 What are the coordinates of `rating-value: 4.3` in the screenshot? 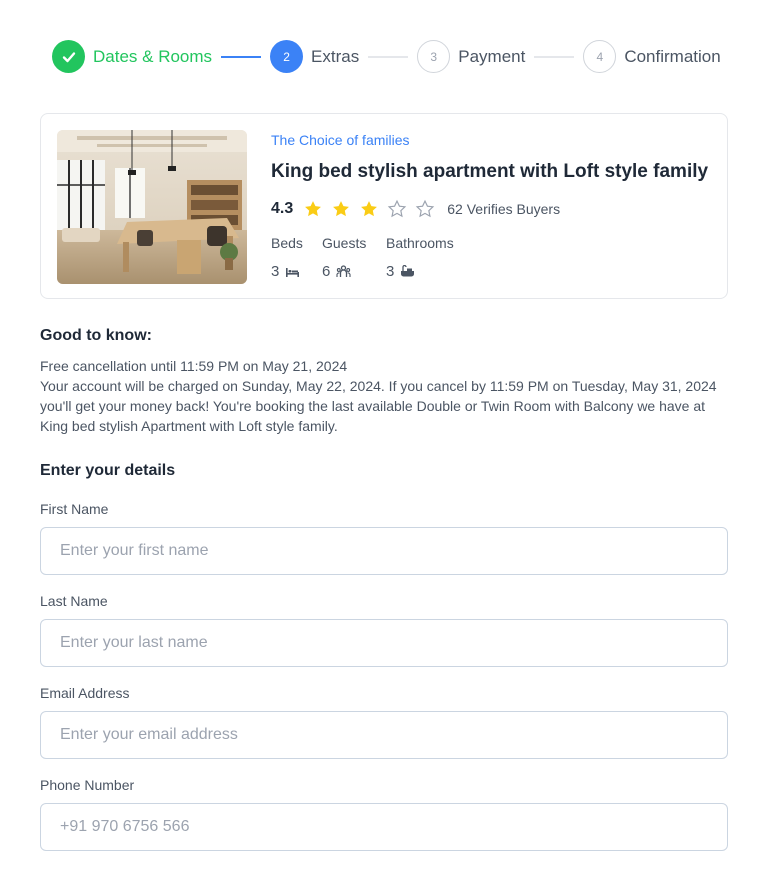 It's located at (282, 208).